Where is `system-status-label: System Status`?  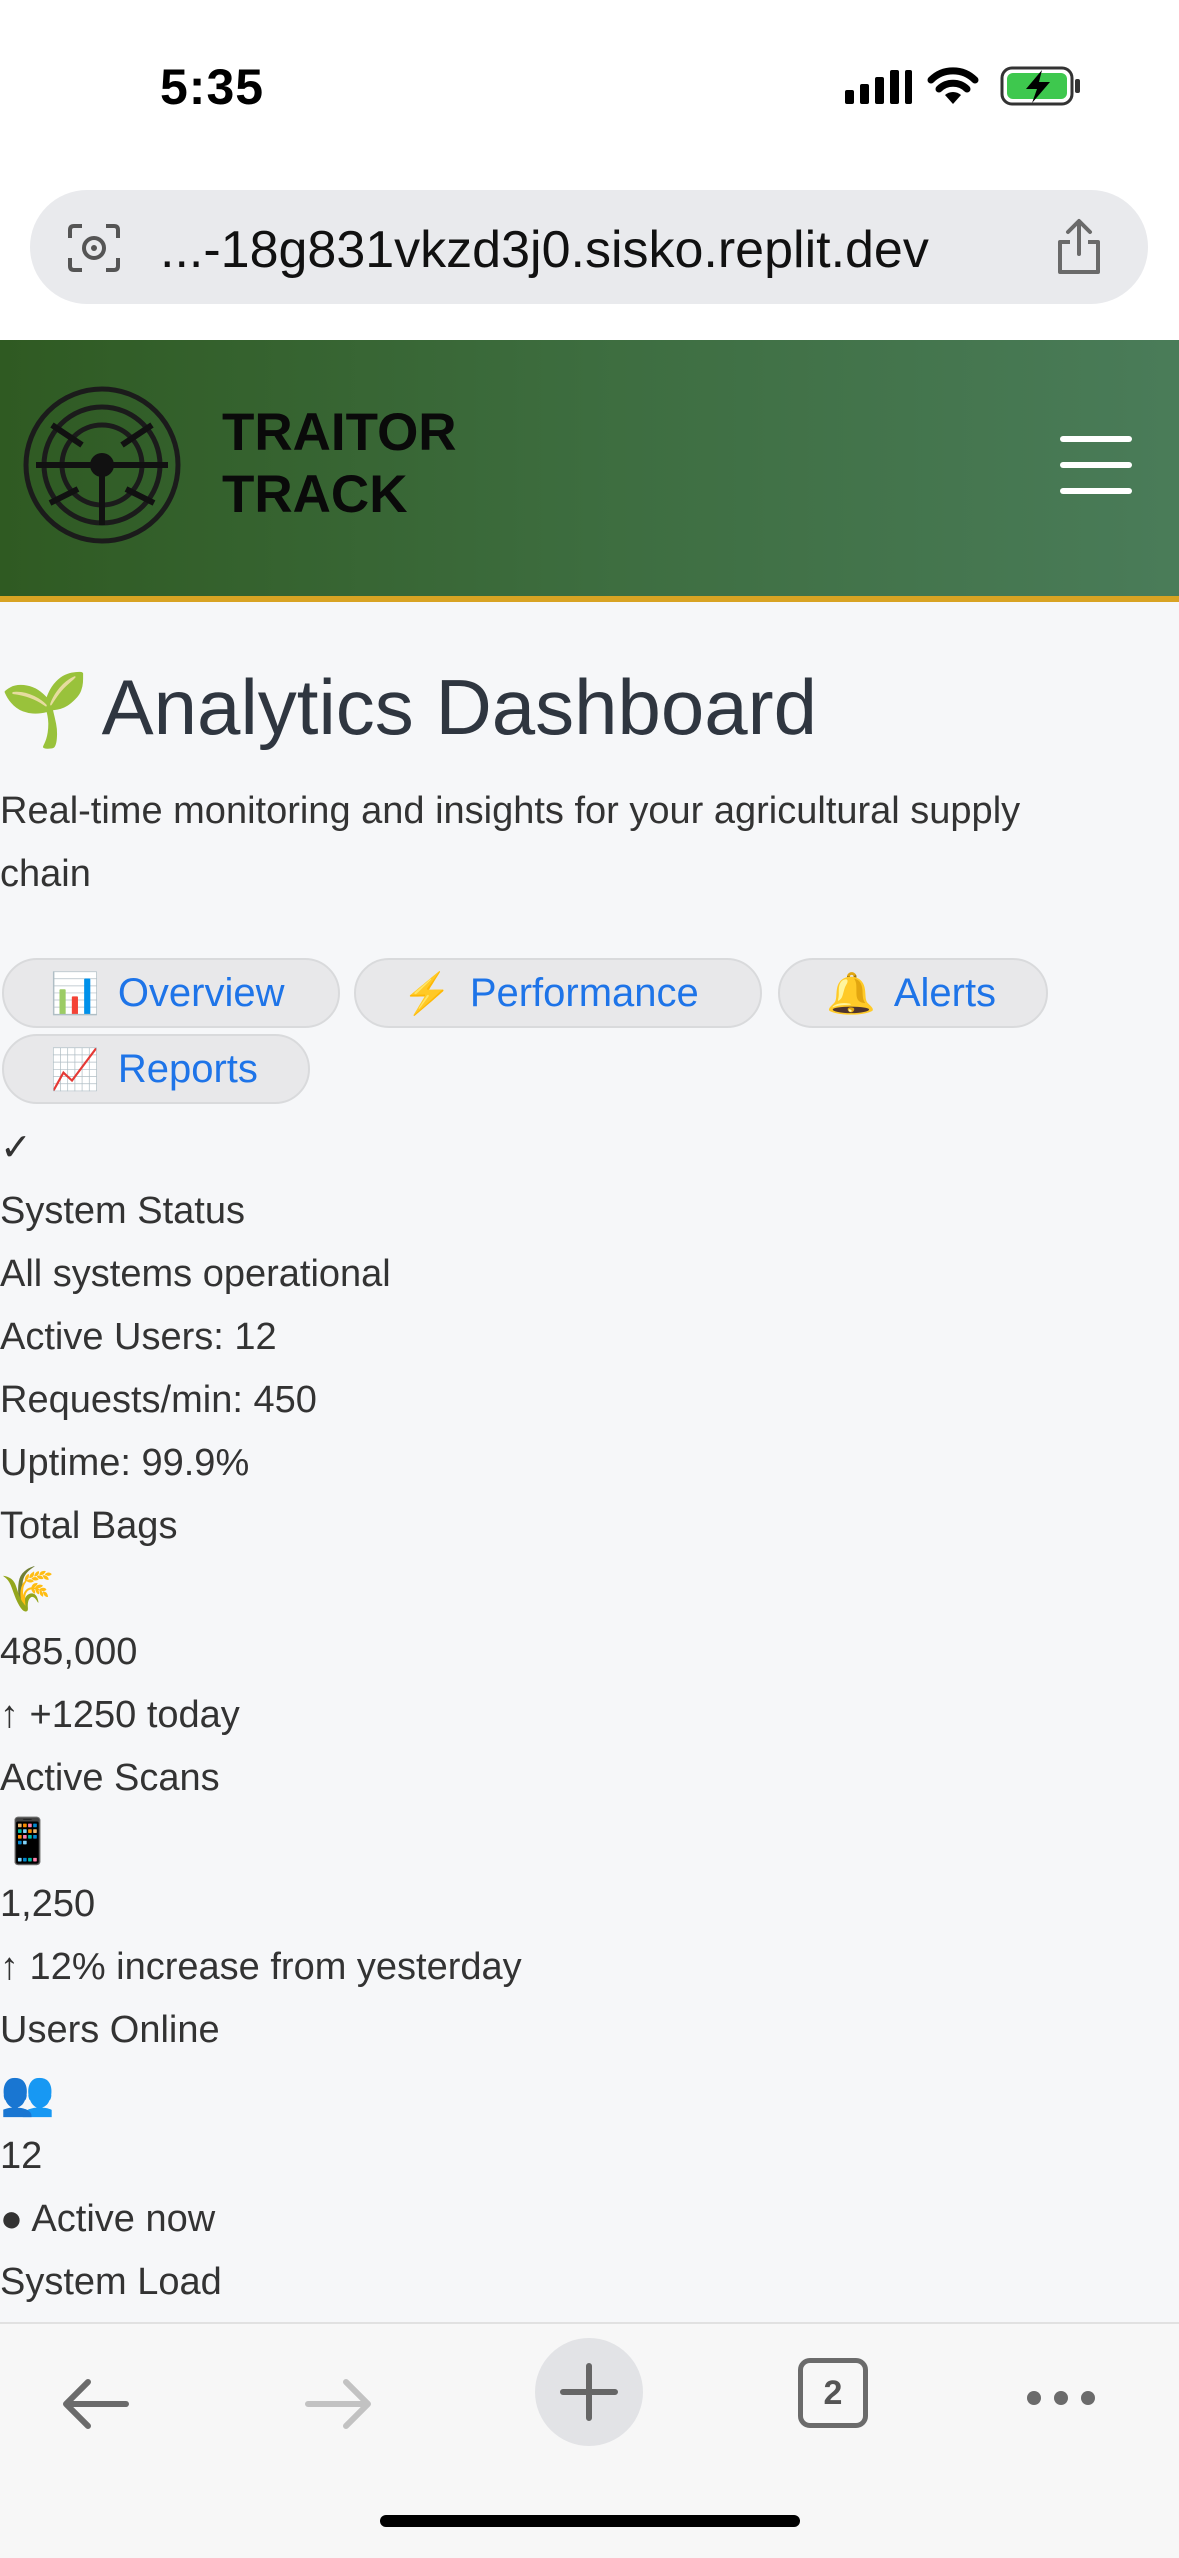 system-status-label: System Status is located at coordinates (122, 1211).